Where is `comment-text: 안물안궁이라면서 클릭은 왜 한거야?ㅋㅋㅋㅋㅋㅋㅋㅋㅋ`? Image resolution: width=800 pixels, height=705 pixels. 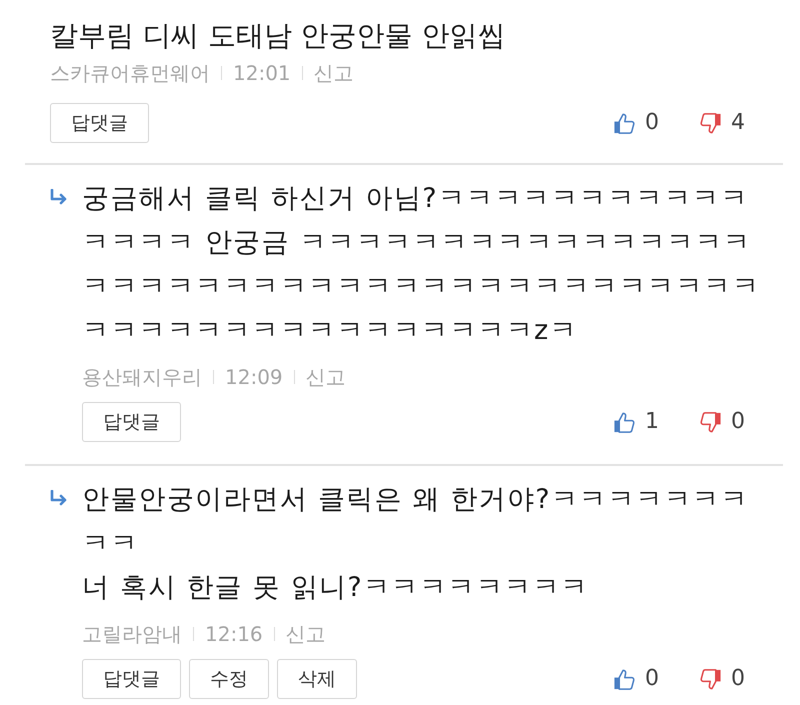 comment-text: 안물안궁이라면서 클릭은 왜 한거야?ㅋㅋㅋㅋㅋㅋㅋㅋㅋ is located at coordinates (416, 522).